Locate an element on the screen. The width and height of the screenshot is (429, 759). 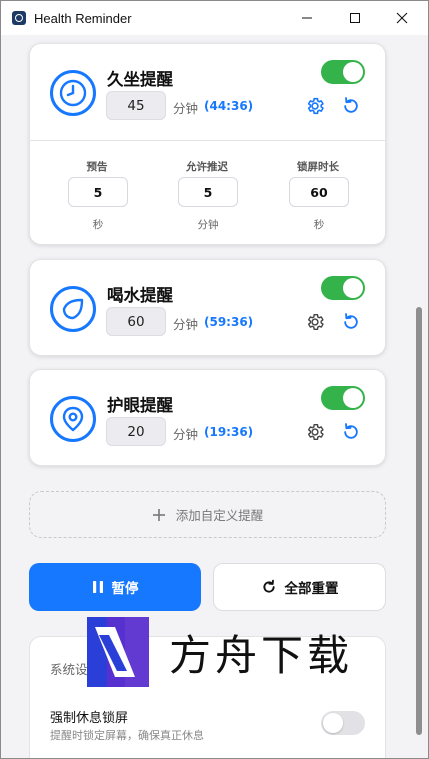
option-unit-delay: 分钟 is located at coordinates (208, 225).